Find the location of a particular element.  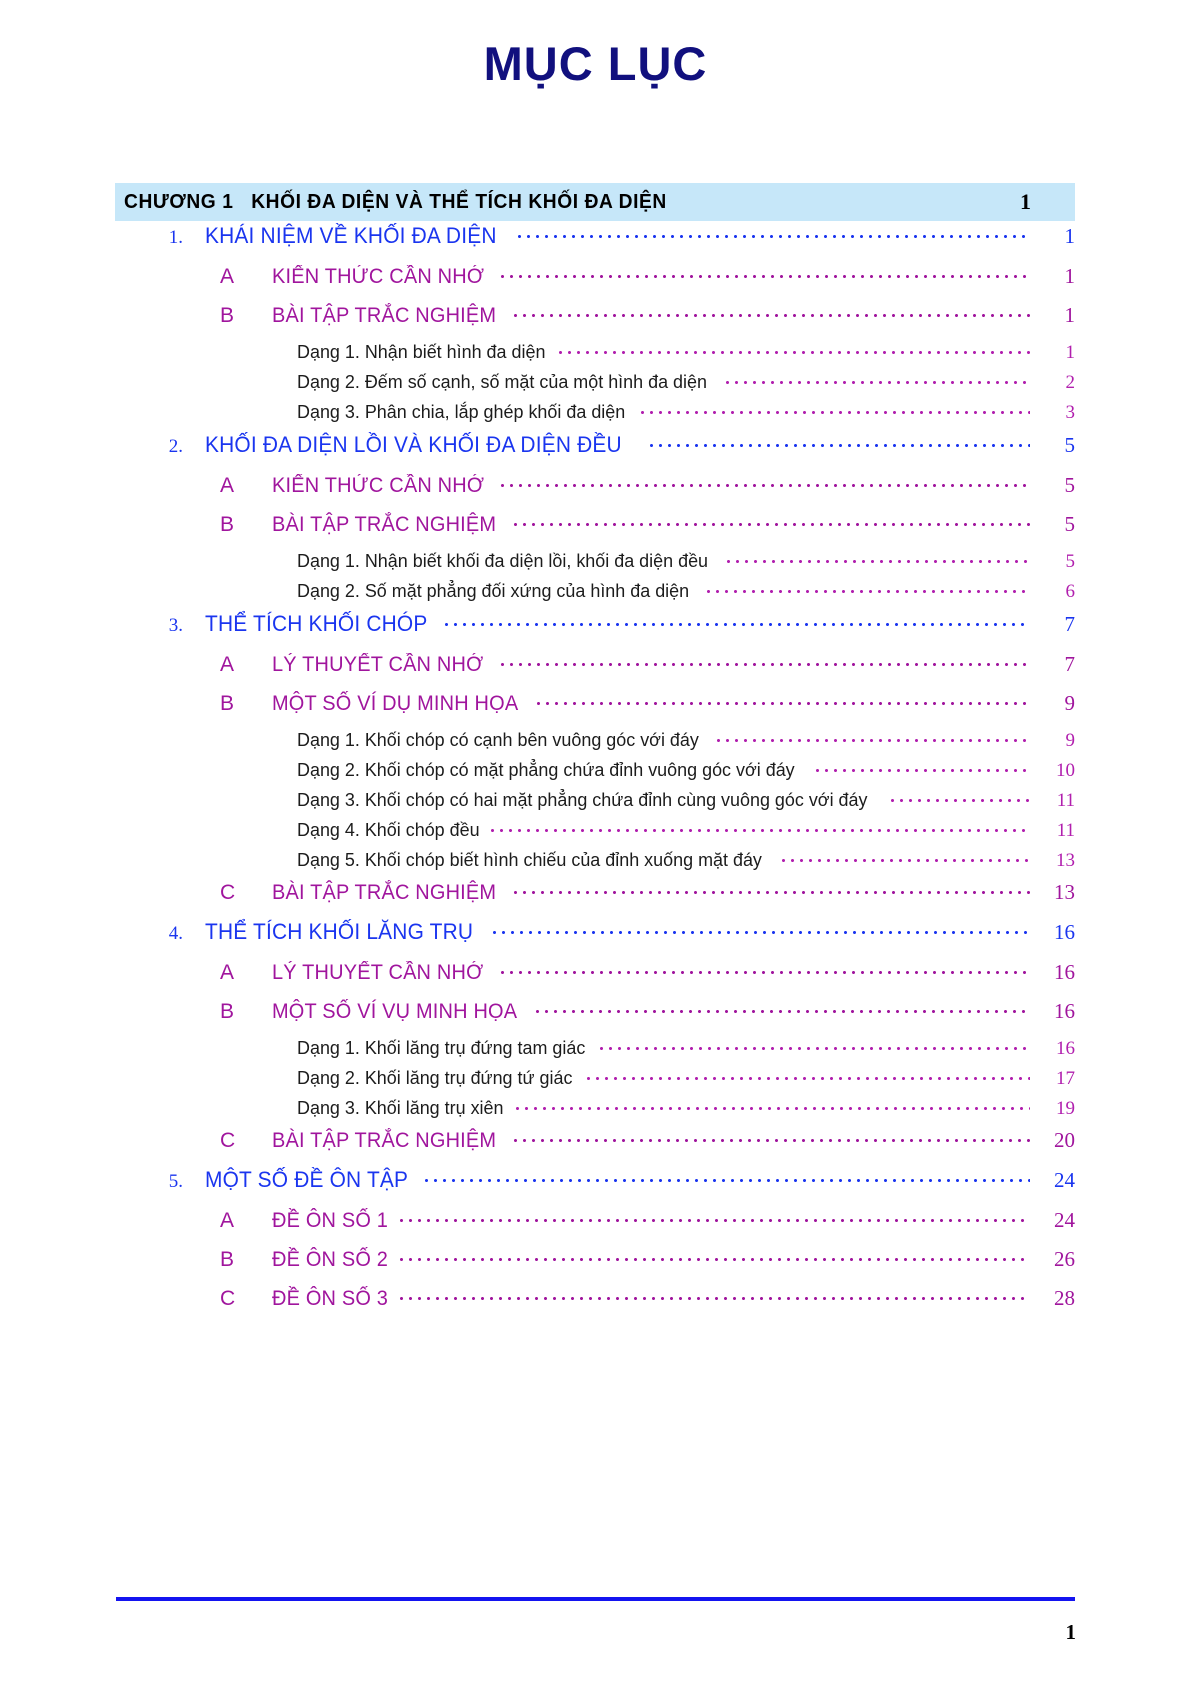

toc-entry-label: Dạng 4. Khối chóp đều is located at coordinates (388, 829).